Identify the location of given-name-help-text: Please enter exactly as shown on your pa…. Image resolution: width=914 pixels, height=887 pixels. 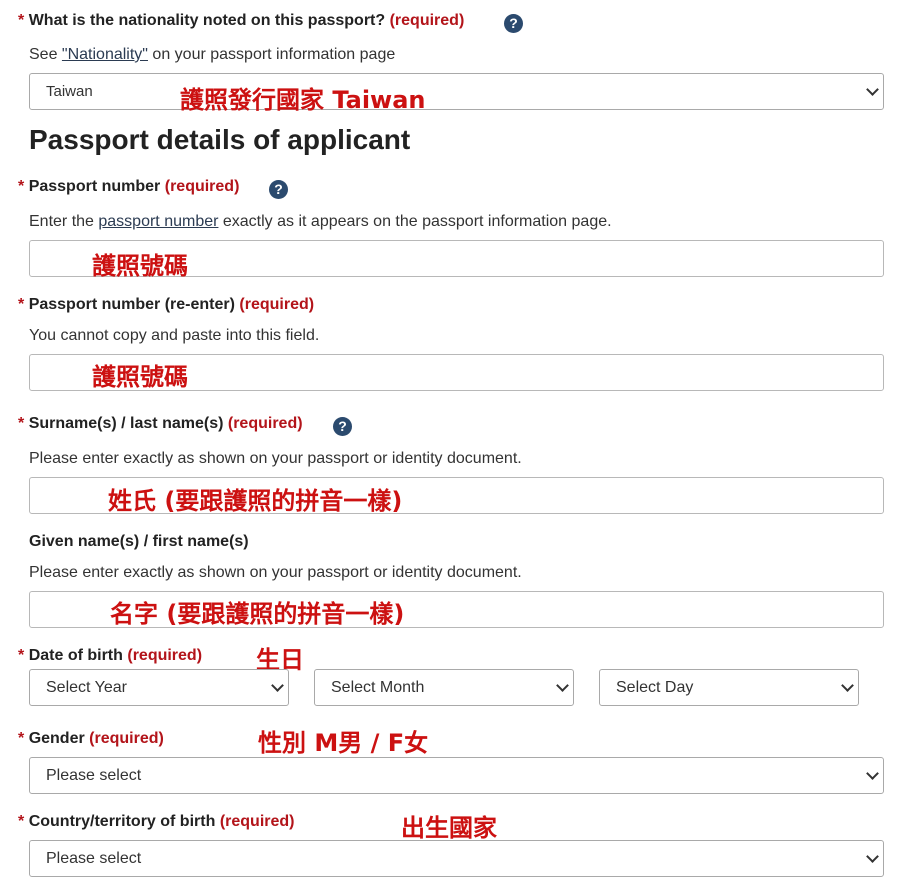
(275, 572).